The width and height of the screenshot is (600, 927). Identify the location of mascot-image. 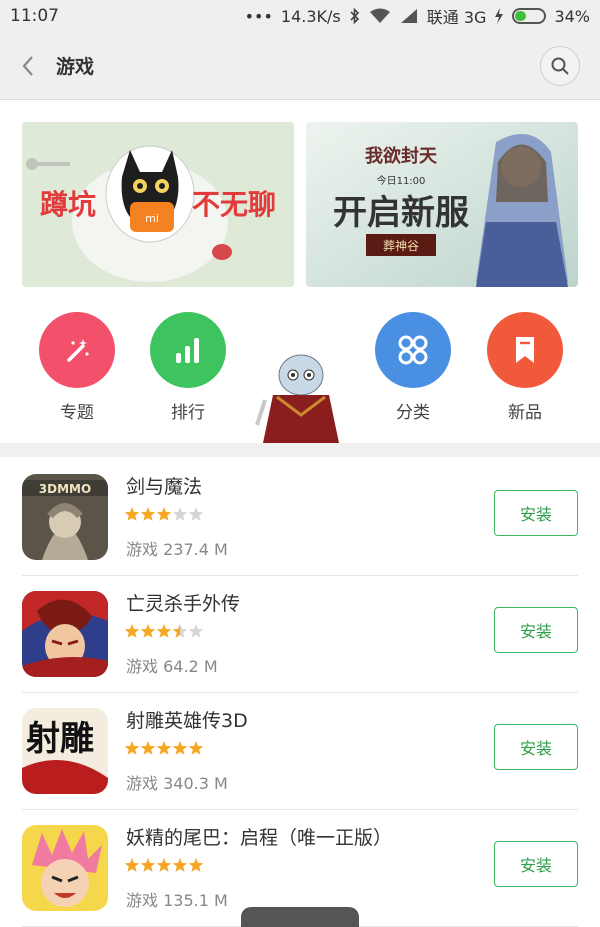
(301, 394).